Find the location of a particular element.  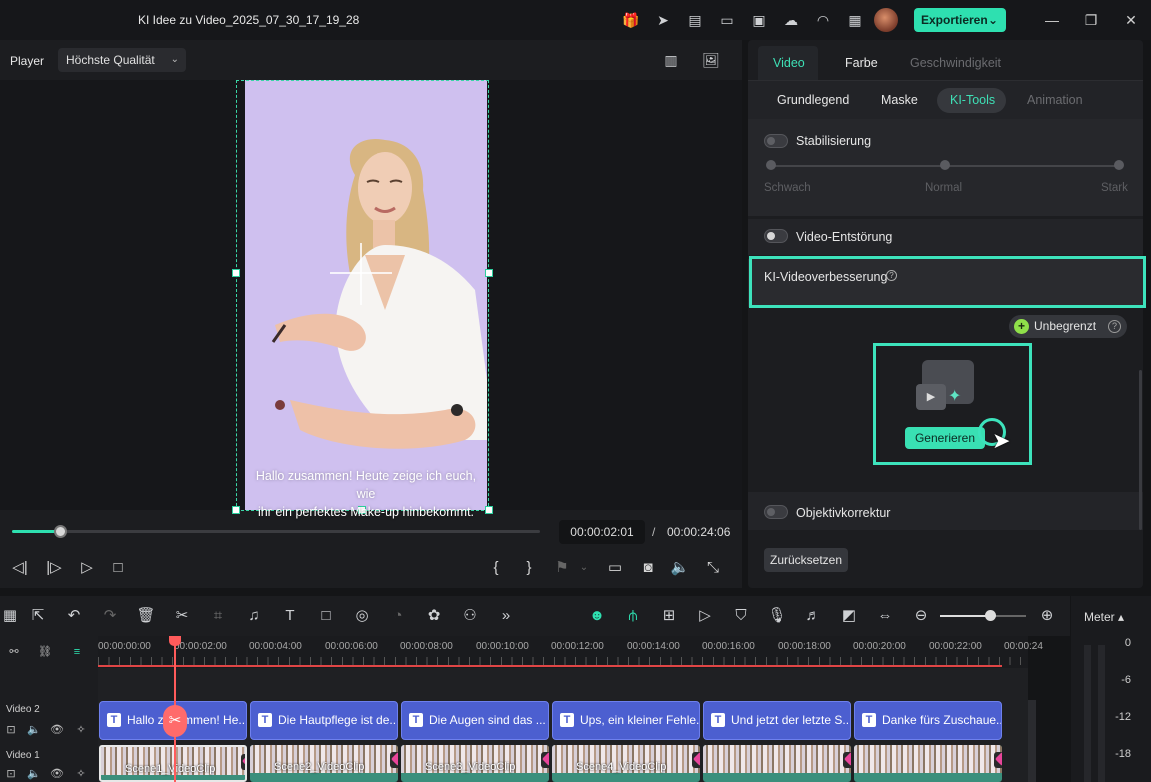

resize-handle-bottom-left is located at coordinates (236, 510).